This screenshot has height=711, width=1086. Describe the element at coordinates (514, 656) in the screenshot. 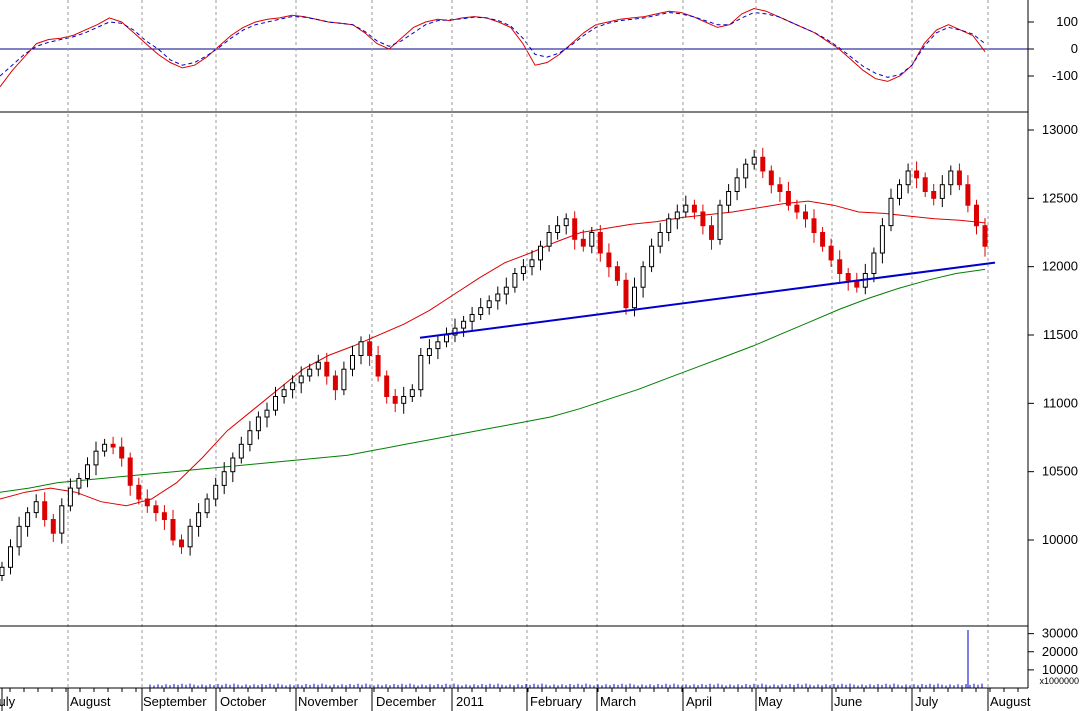

I see `volume-panel` at that location.